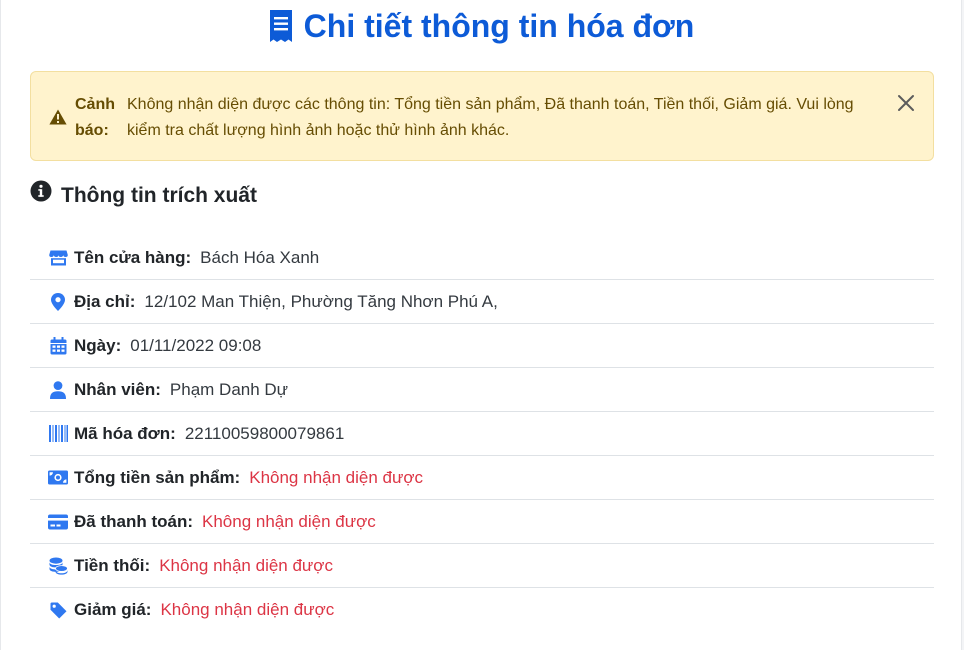 The width and height of the screenshot is (964, 650). Describe the element at coordinates (133, 521) in the screenshot. I see `field-label: Đã thanh toán:` at that location.